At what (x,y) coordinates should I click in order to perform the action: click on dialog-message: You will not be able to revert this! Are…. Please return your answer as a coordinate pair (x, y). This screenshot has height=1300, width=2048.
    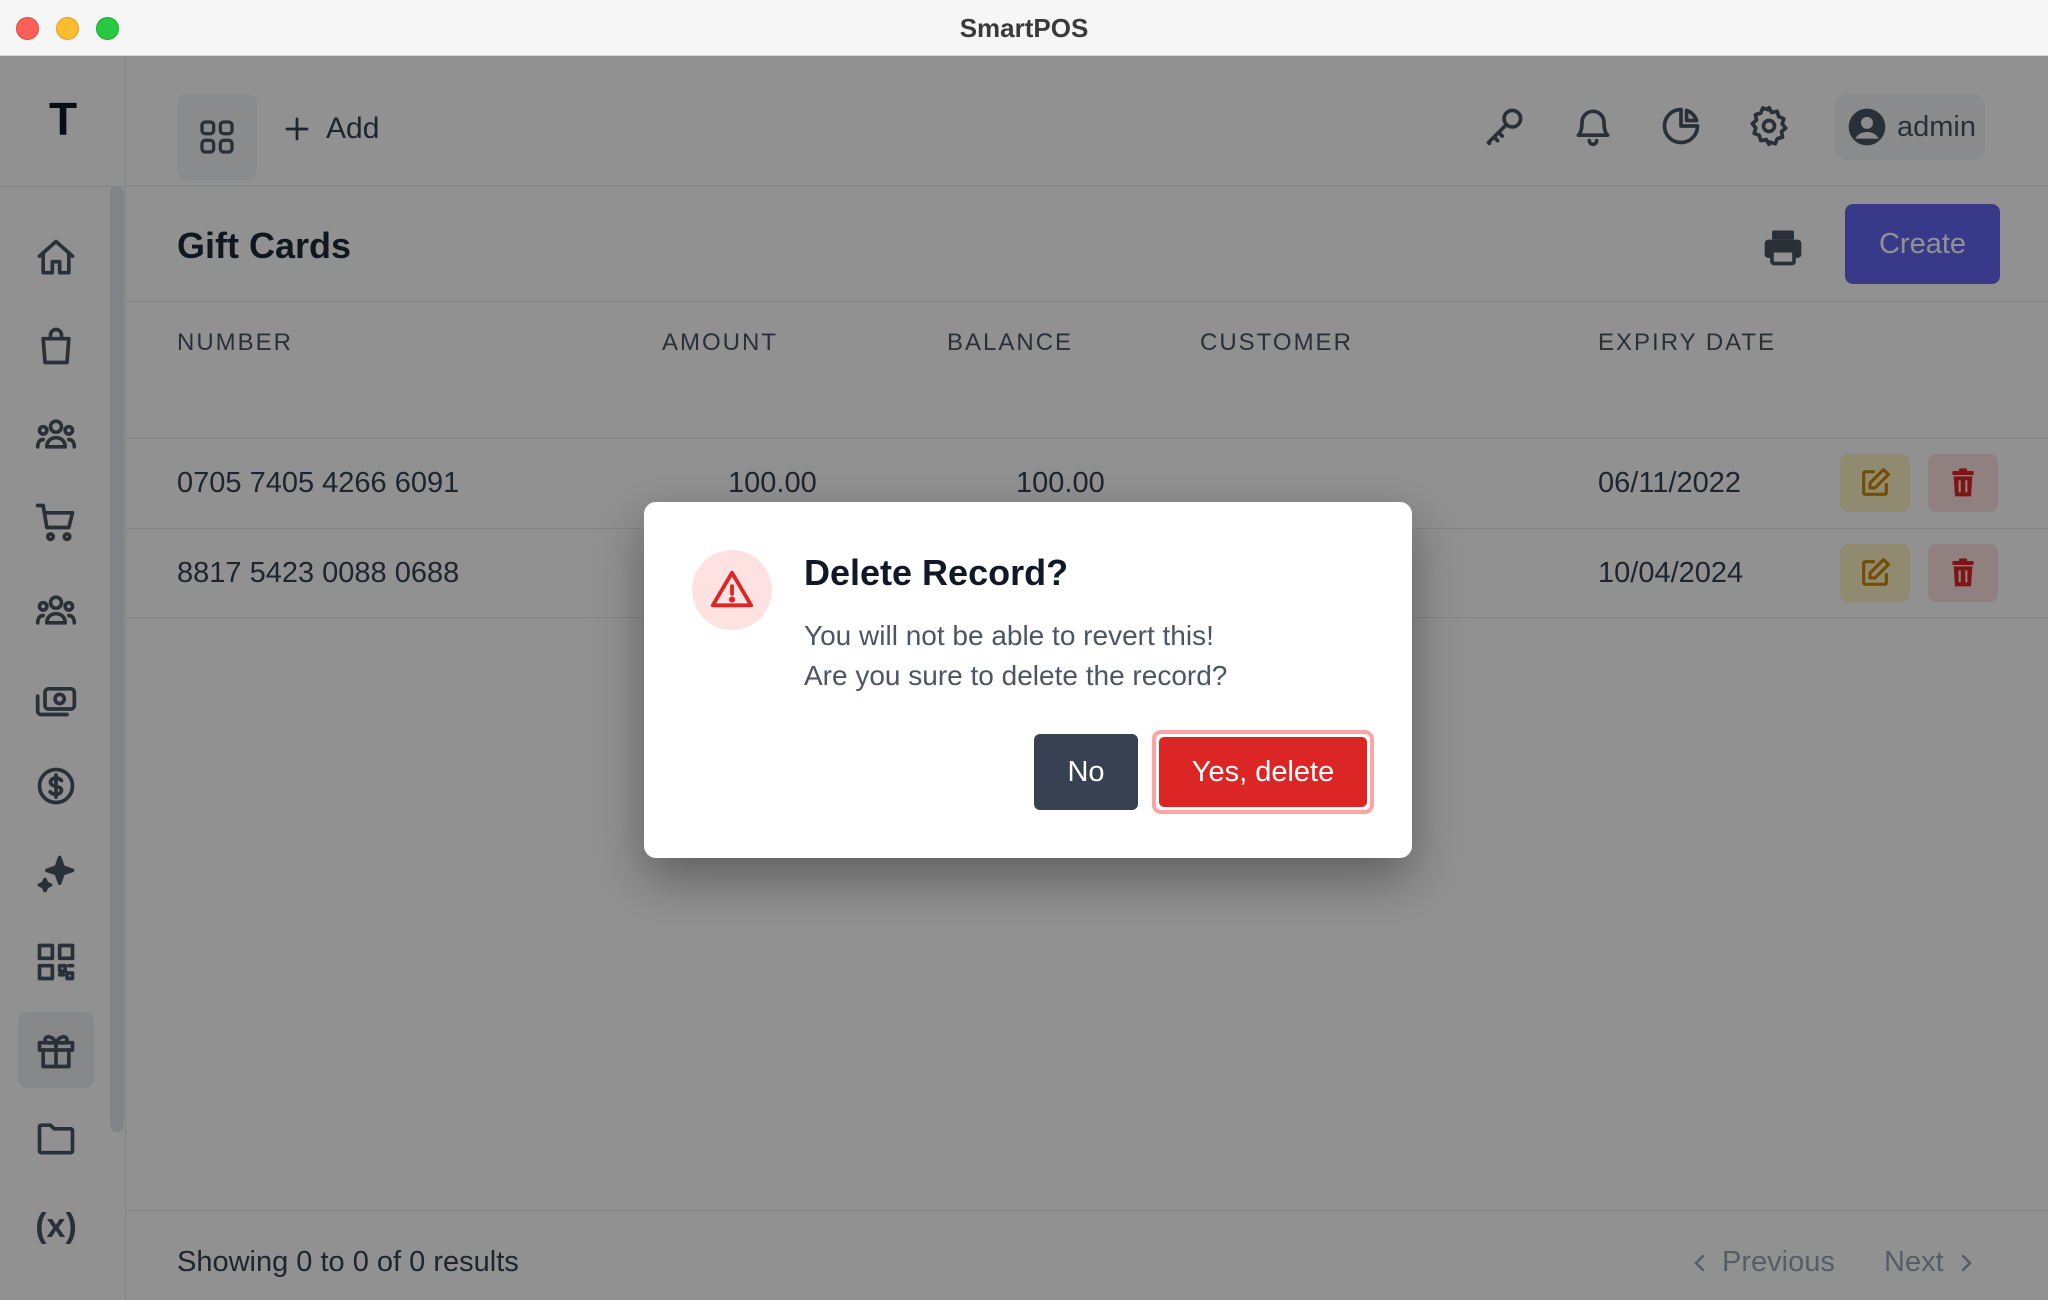
    Looking at the image, I should click on (1015, 656).